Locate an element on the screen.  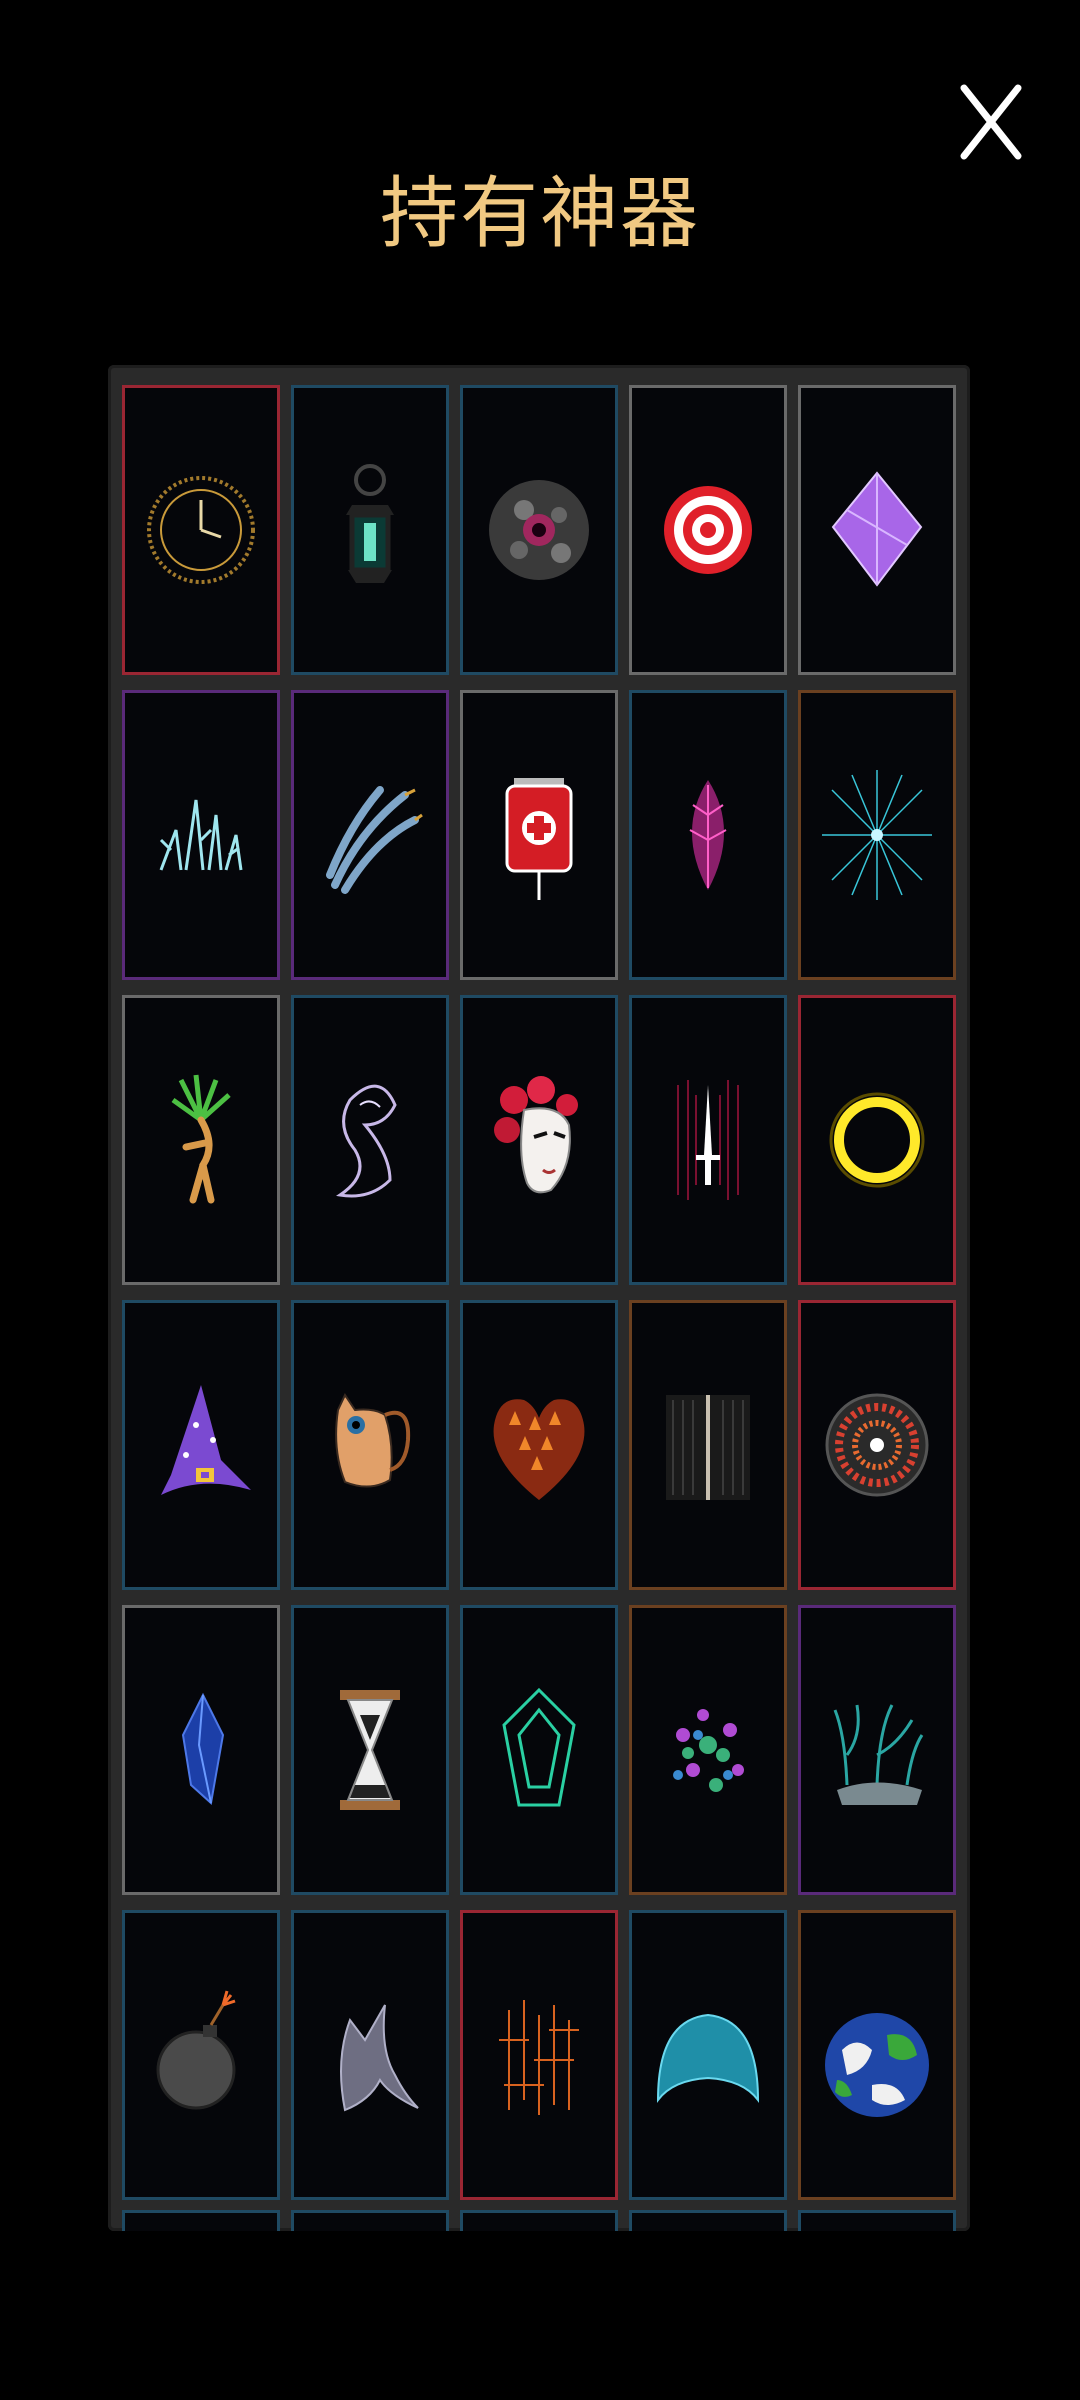
blue-gem-icon is located at coordinates (203, 1748).